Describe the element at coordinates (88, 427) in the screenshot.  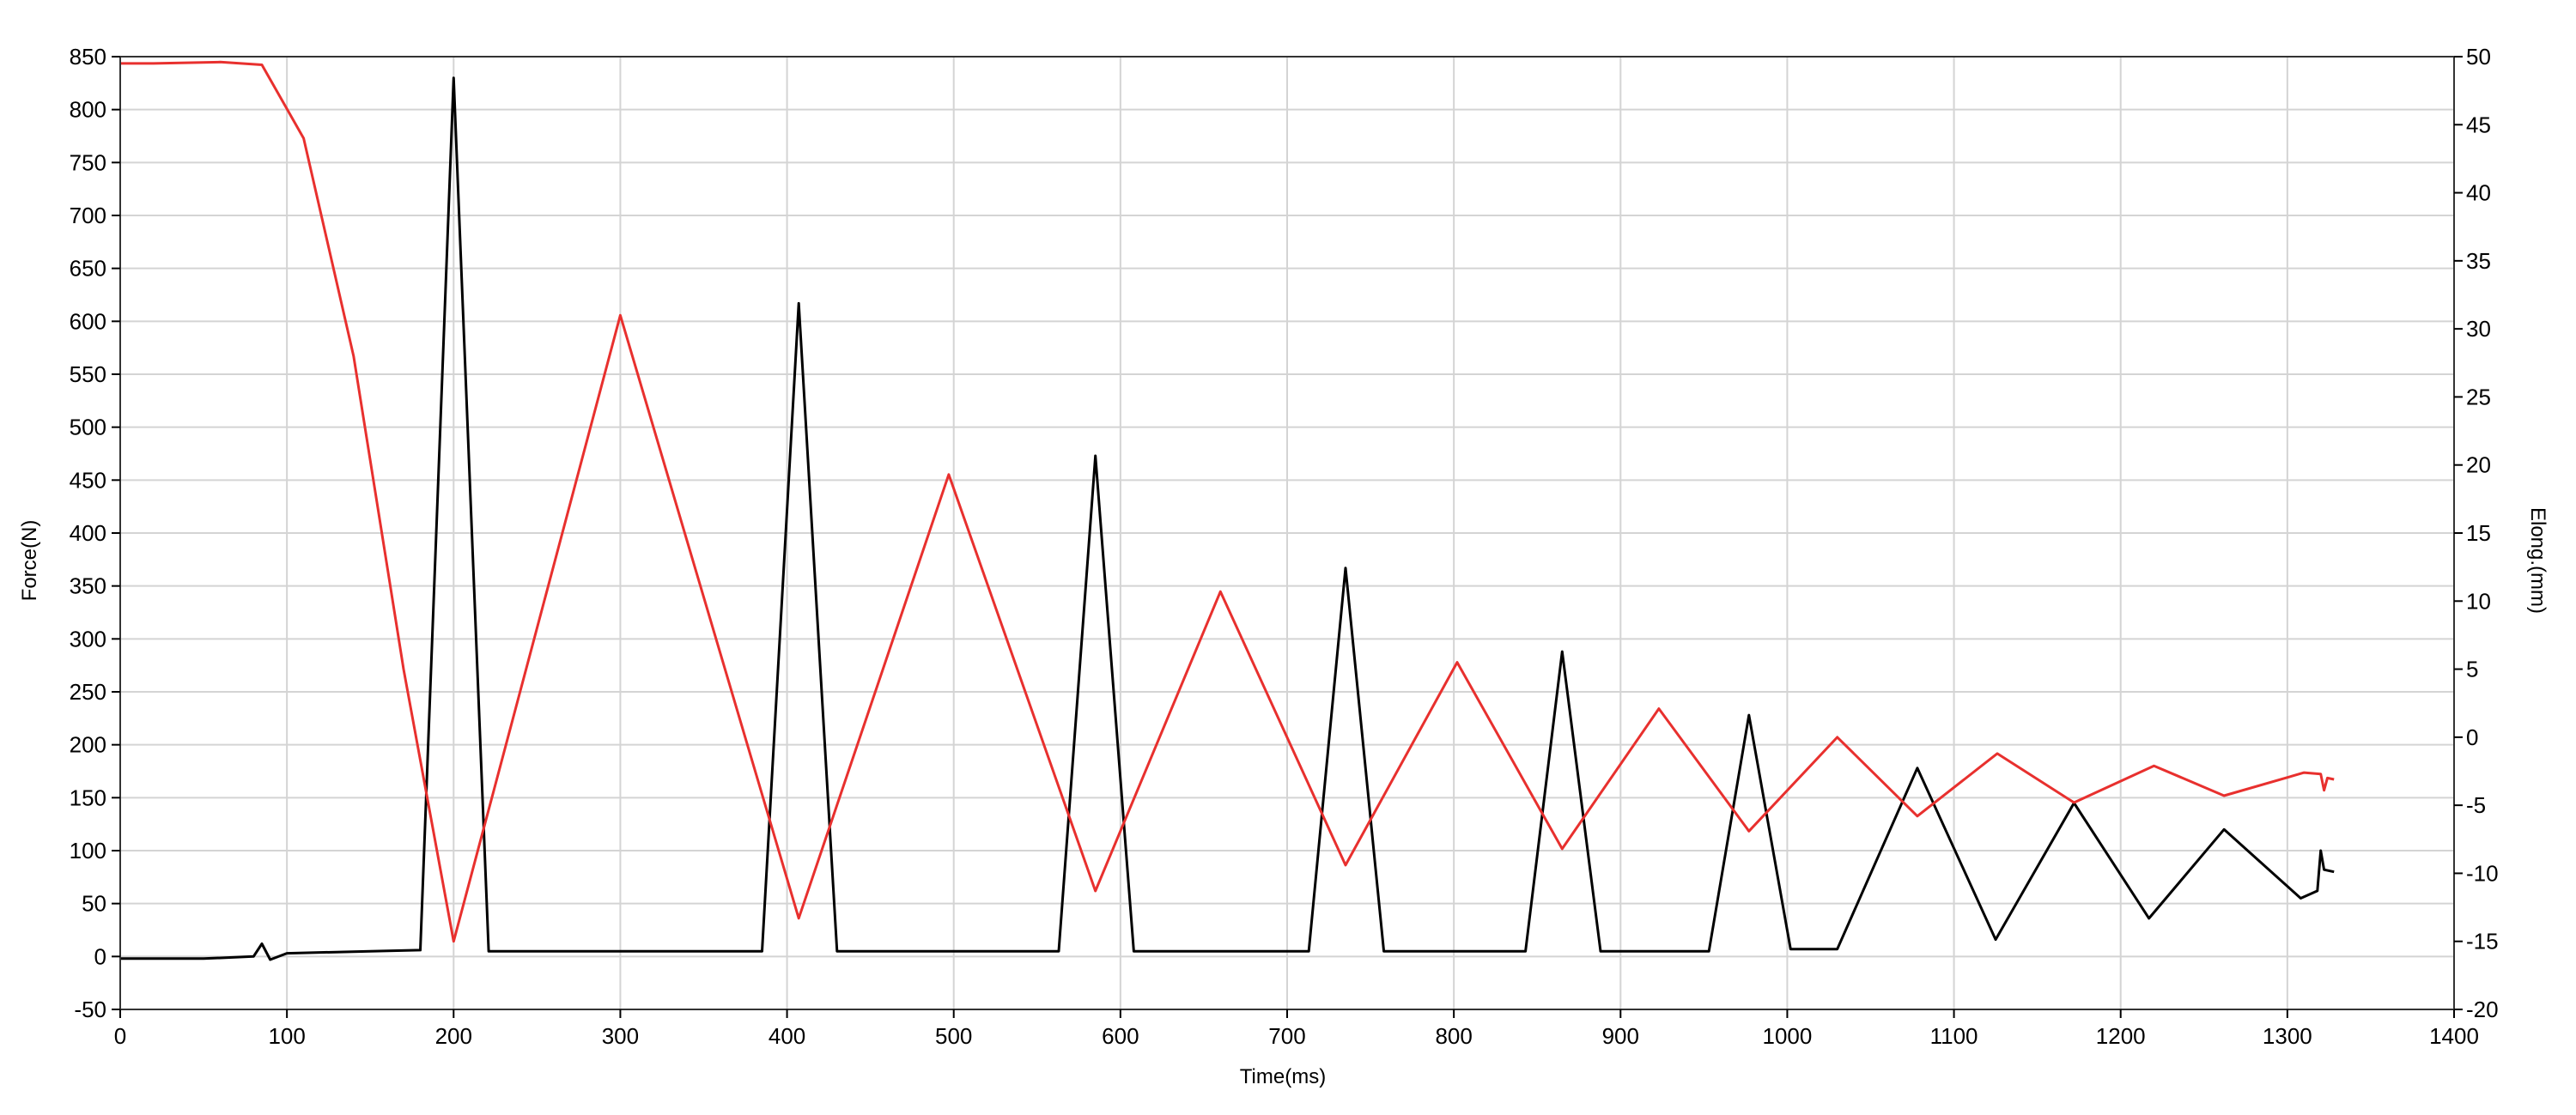
I see `y-left-tick-label: 500` at that location.